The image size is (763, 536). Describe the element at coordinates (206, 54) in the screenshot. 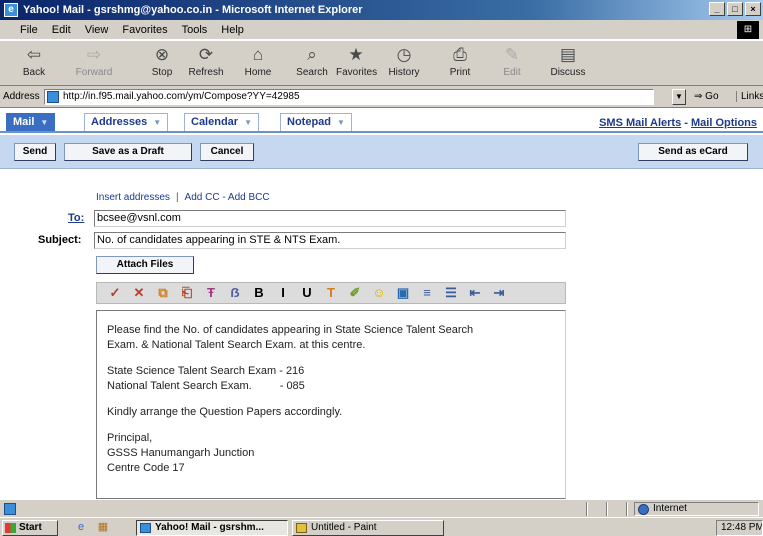

I see `refresh-icon: ⟳` at that location.